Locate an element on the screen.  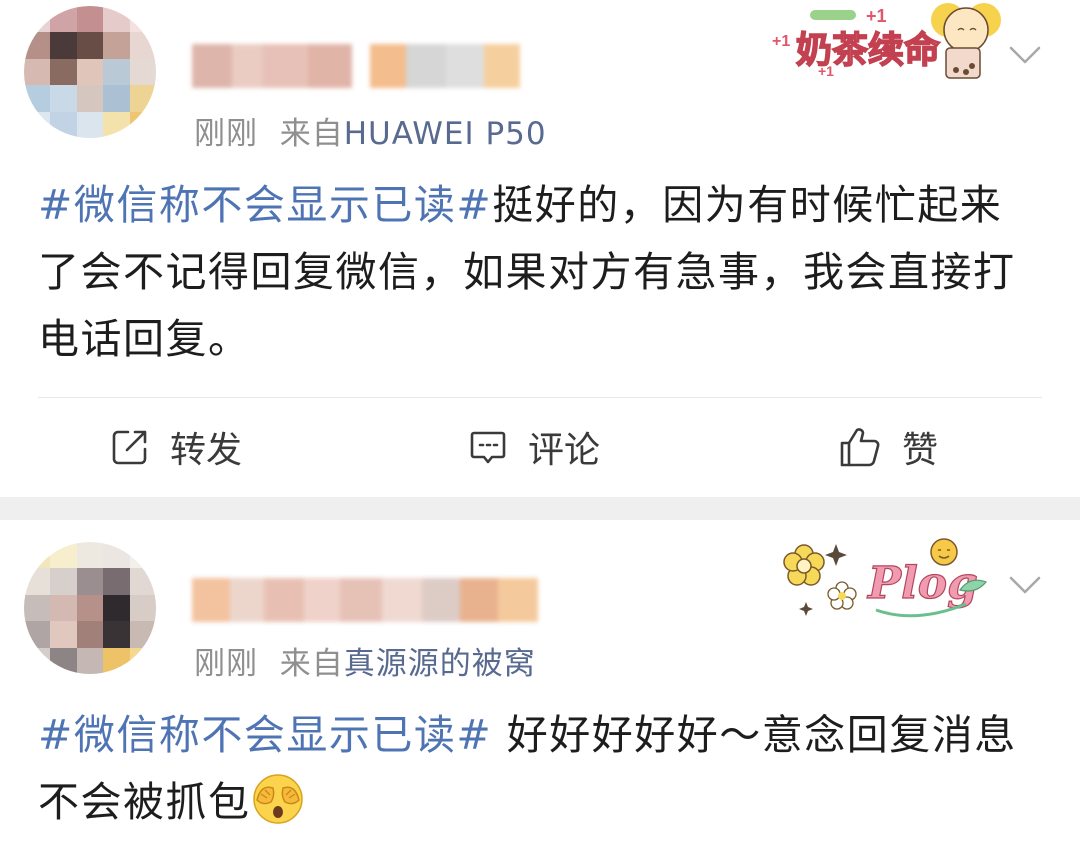
comment-icon is located at coordinates (488, 447).